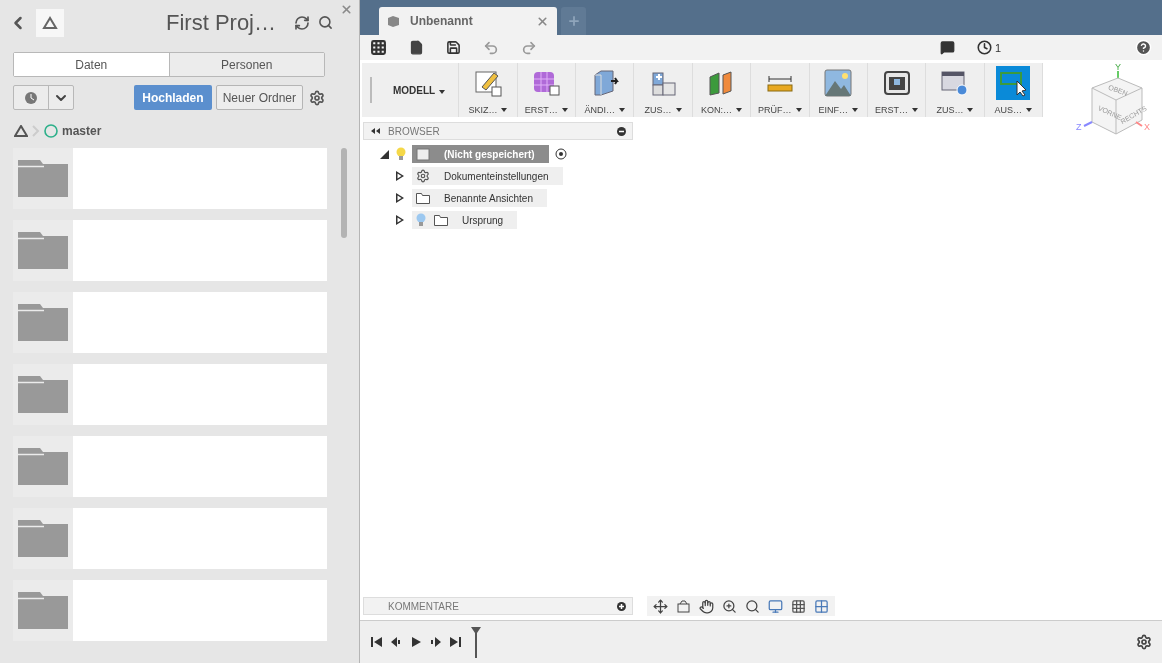  What do you see at coordinates (43, 97) in the screenshot?
I see `version-dropdown` at bounding box center [43, 97].